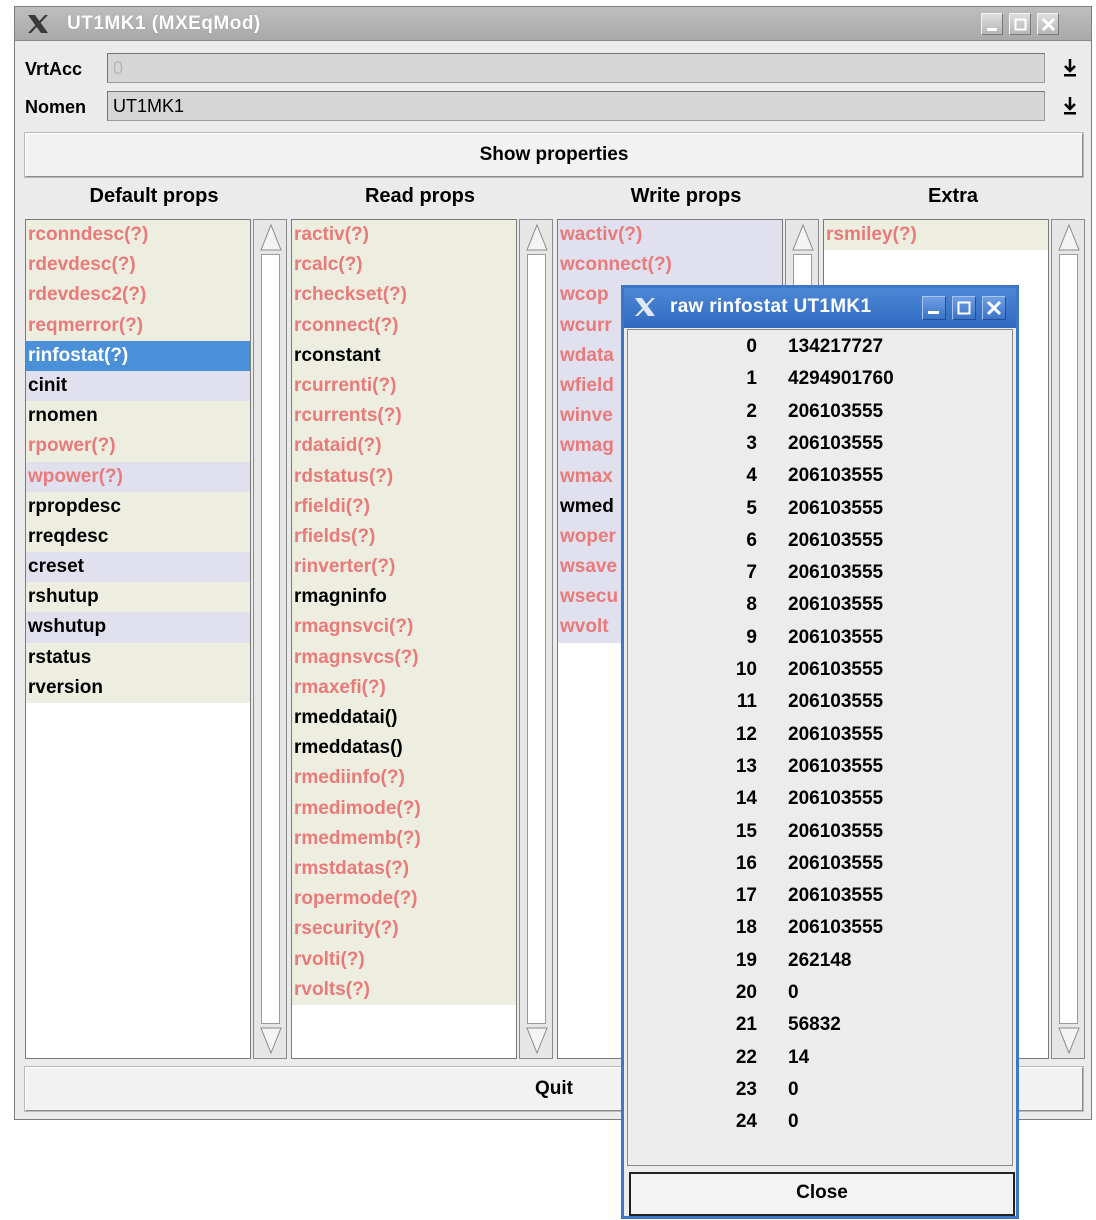 Image resolution: width=1096 pixels, height=1220 pixels. I want to click on popup-close-window-button, so click(994, 308).